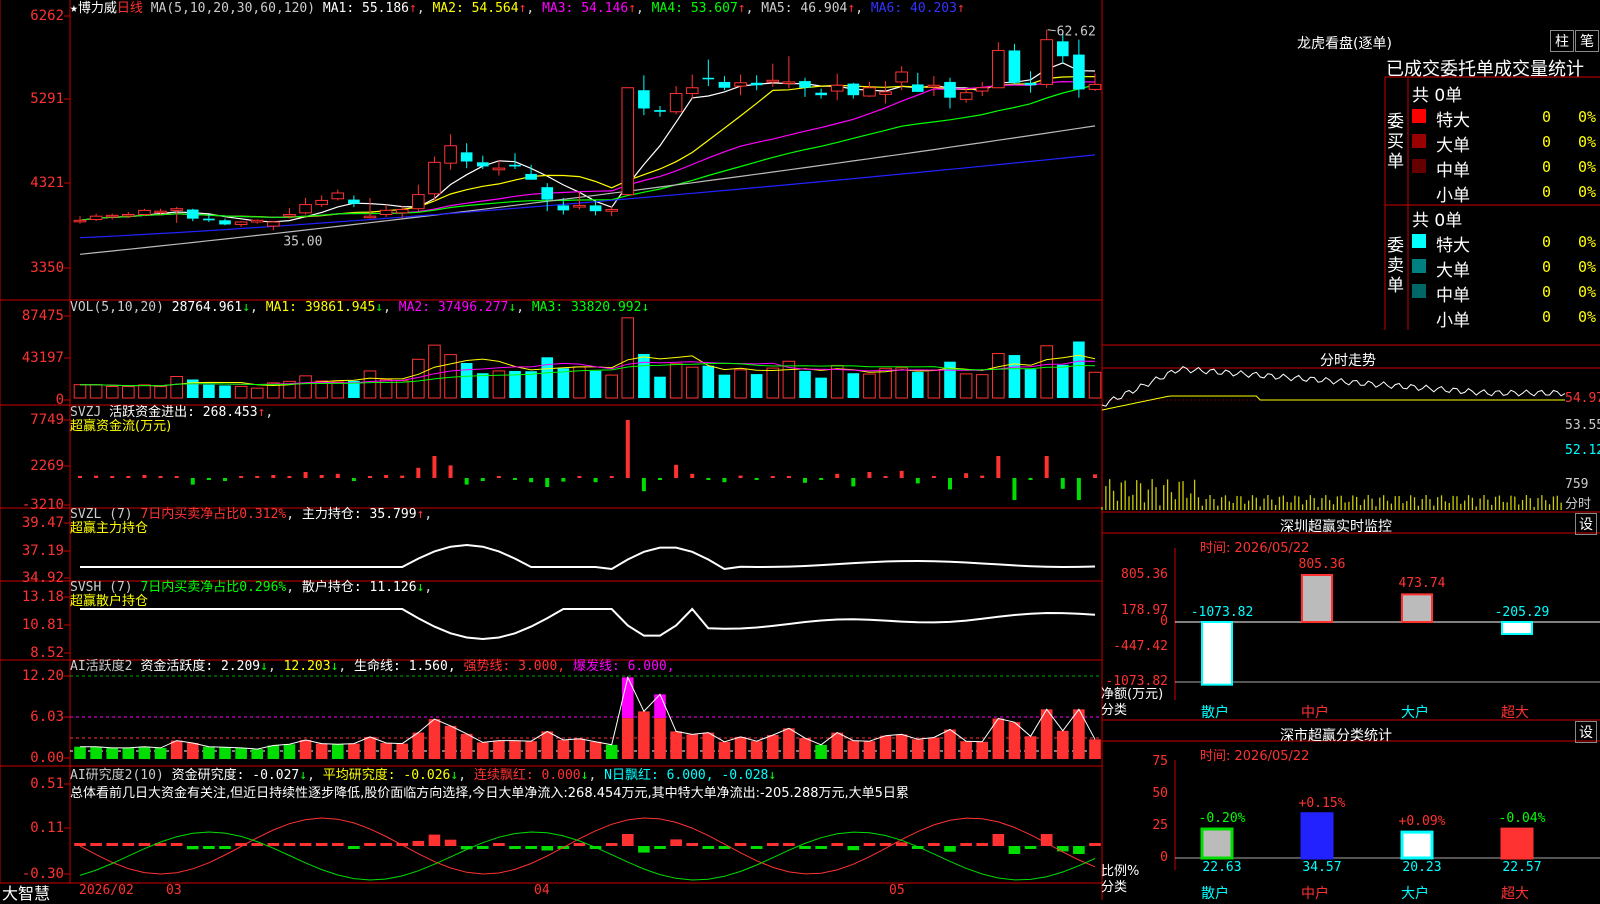 This screenshot has height=904, width=1600. Describe the element at coordinates (1076, 32) in the screenshot. I see `high-price-label: 62.62` at that location.